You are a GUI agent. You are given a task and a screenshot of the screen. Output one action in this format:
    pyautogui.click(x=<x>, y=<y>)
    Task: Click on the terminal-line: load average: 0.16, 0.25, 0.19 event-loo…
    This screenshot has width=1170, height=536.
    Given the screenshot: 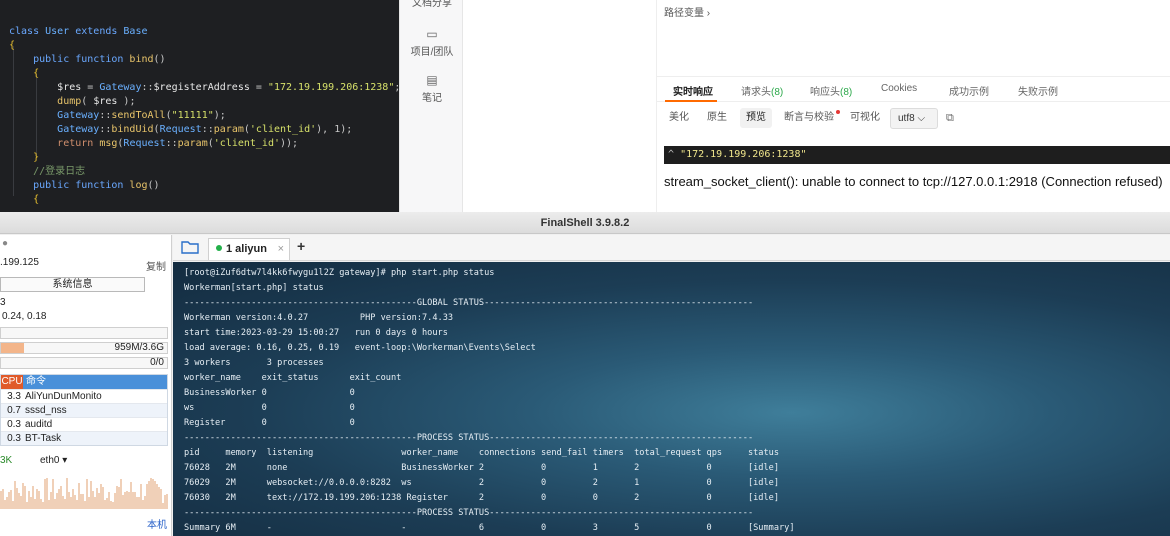 What is the action you would take?
    pyautogui.click(x=360, y=348)
    